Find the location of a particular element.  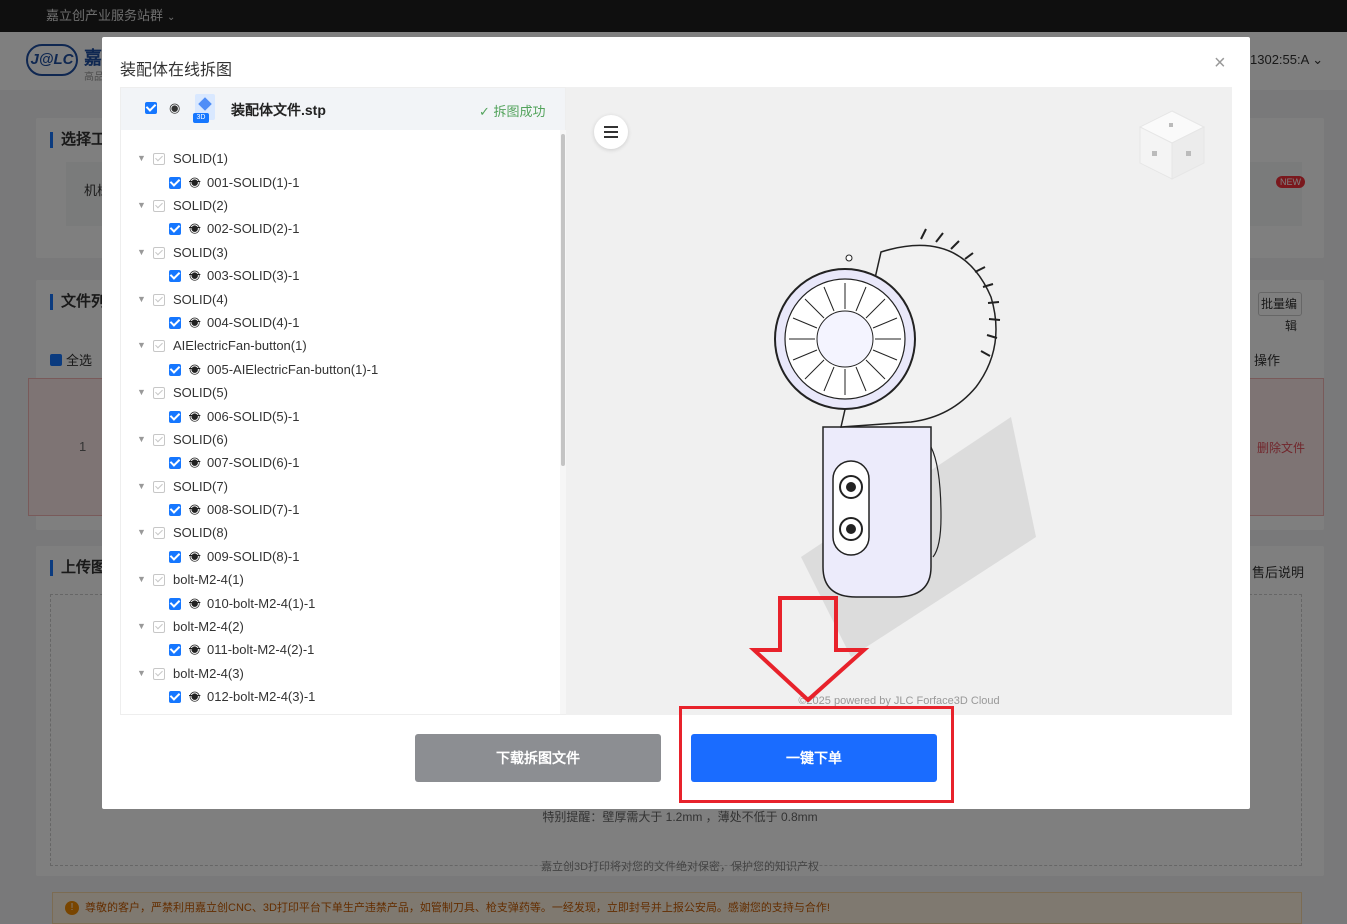

node-label: SOLID(8) is located at coordinates (200, 532).